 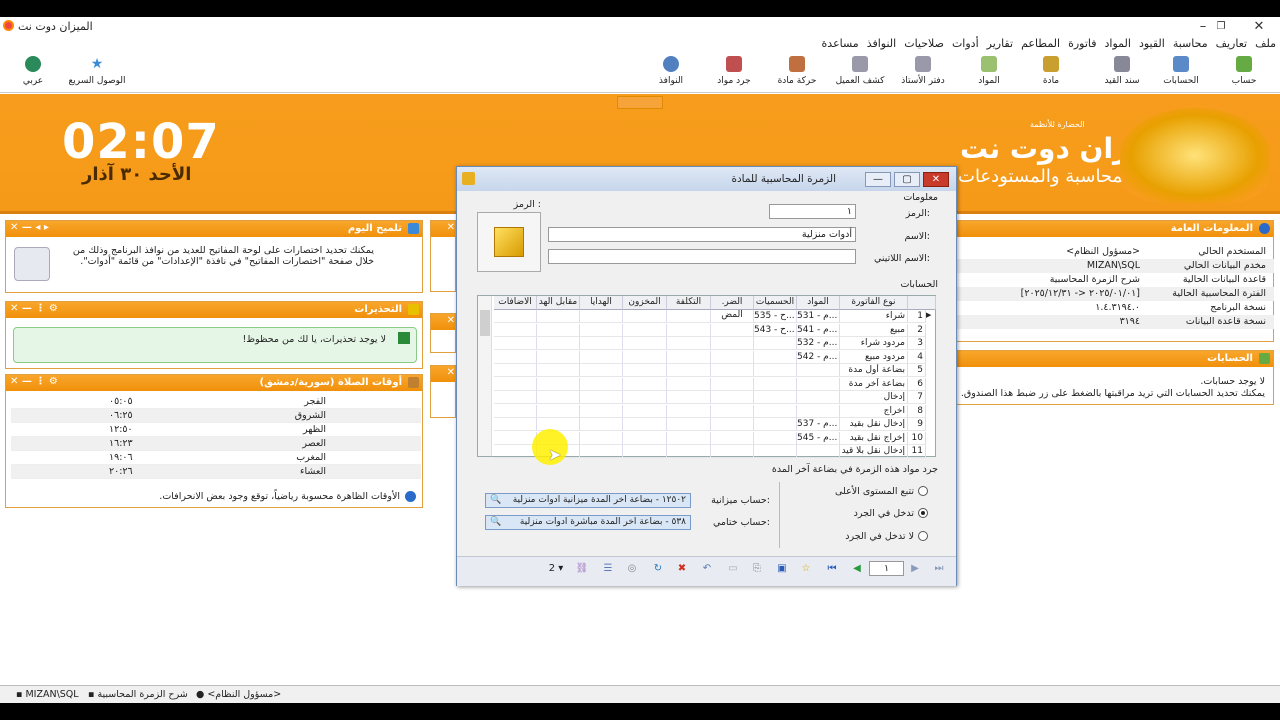 What do you see at coordinates (29, 227) in the screenshot?
I see `panel-controls: ✕ — ◂ ▸` at bounding box center [29, 227].